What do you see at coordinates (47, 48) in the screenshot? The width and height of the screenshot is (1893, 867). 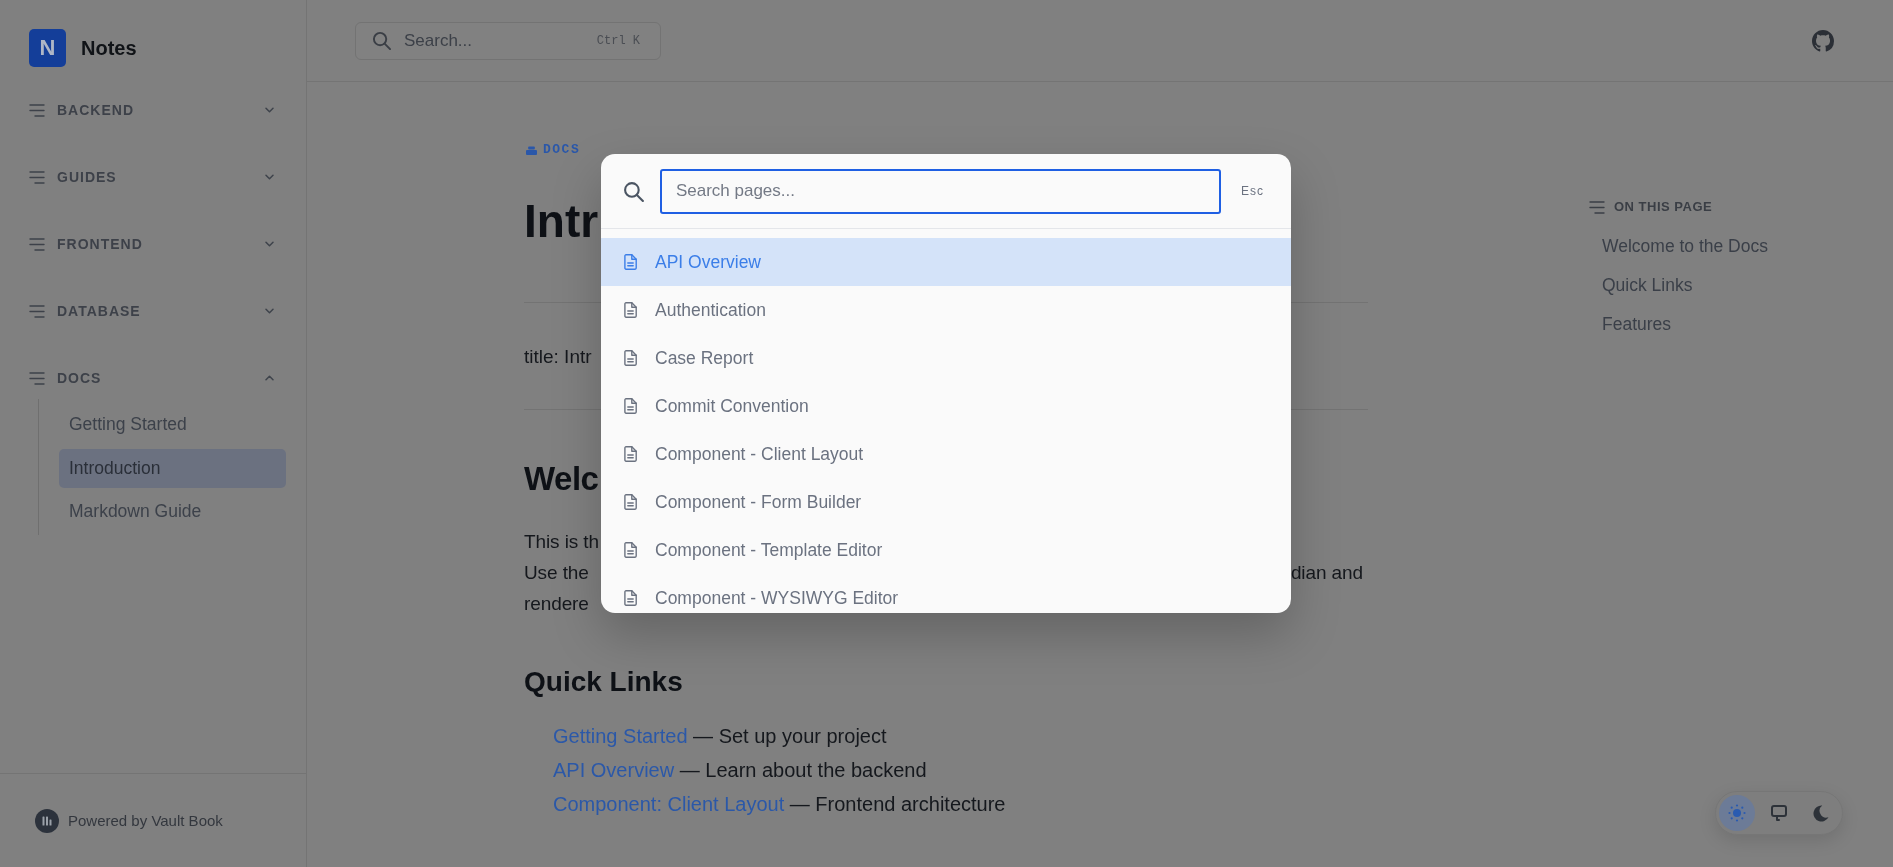 I see `app-logo: N` at bounding box center [47, 48].